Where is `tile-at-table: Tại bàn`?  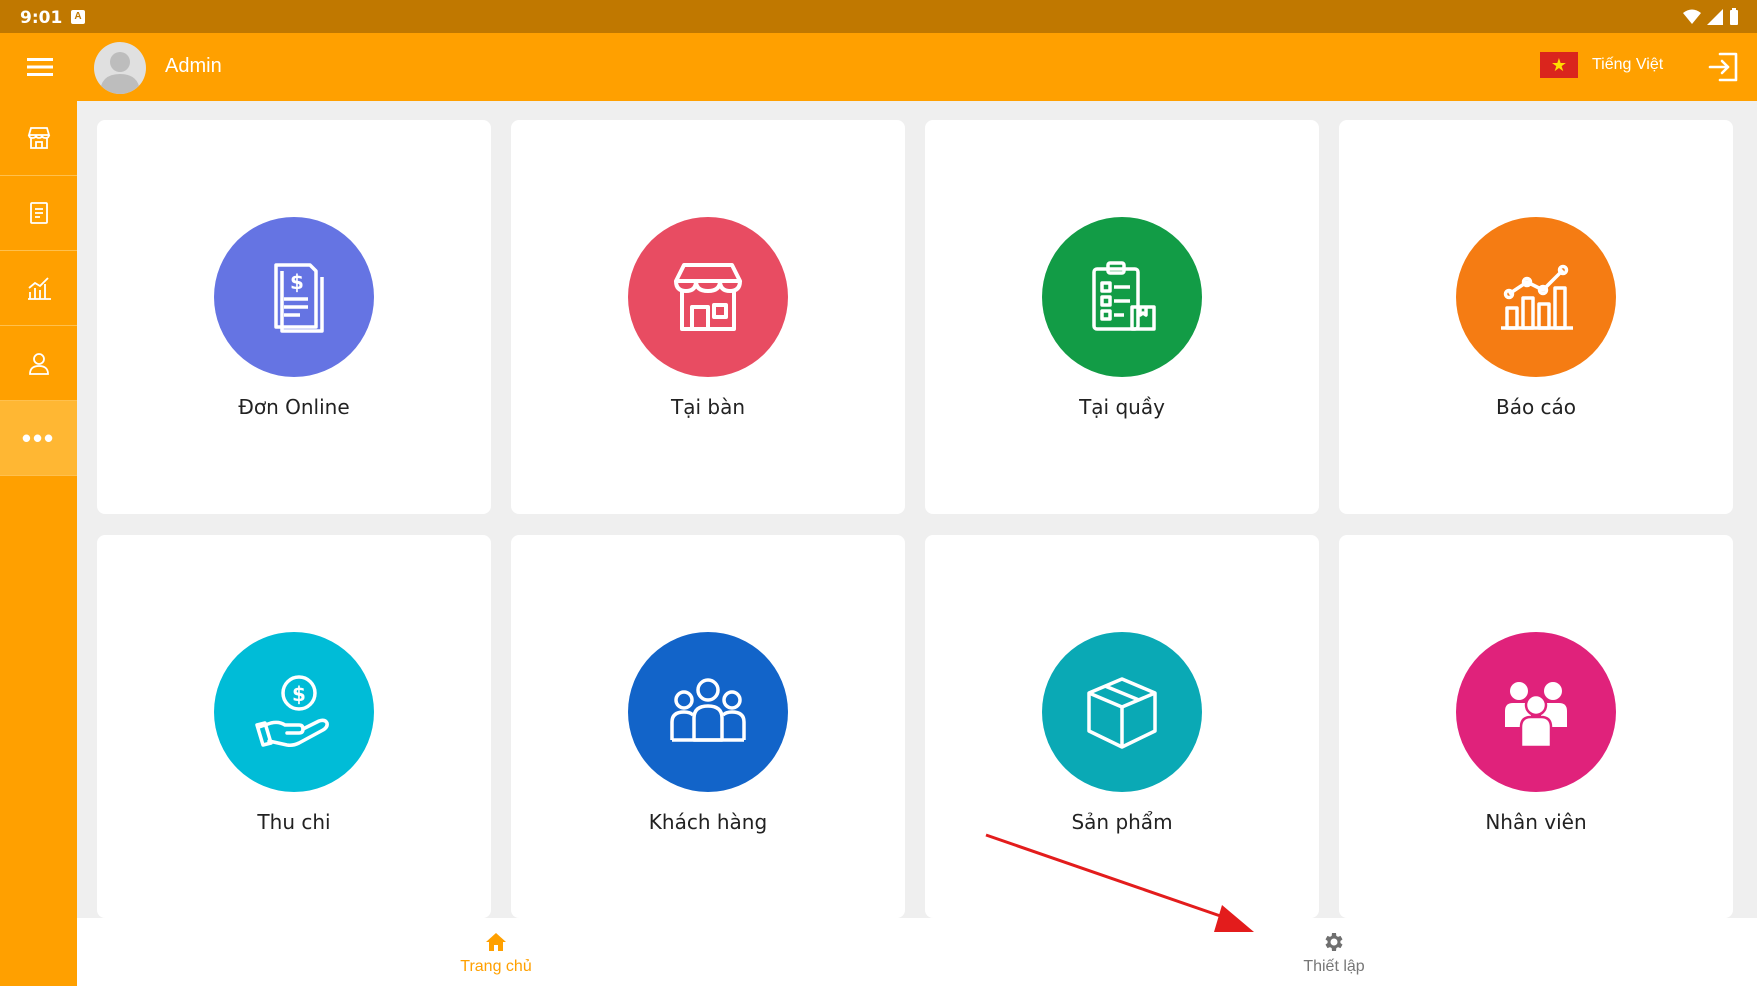 tile-at-table: Tại bàn is located at coordinates (708, 317).